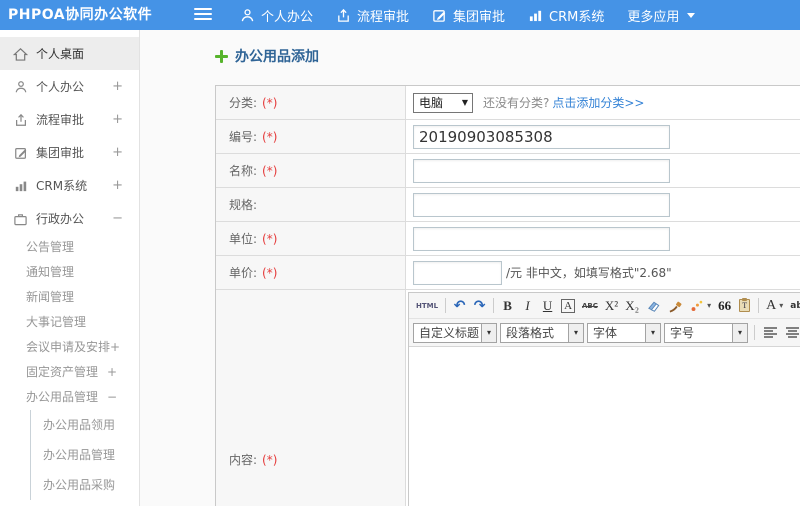 Image resolution: width=800 pixels, height=506 pixels. I want to click on sidebar-item-group-approval: 集团审批 +, so click(69, 152).